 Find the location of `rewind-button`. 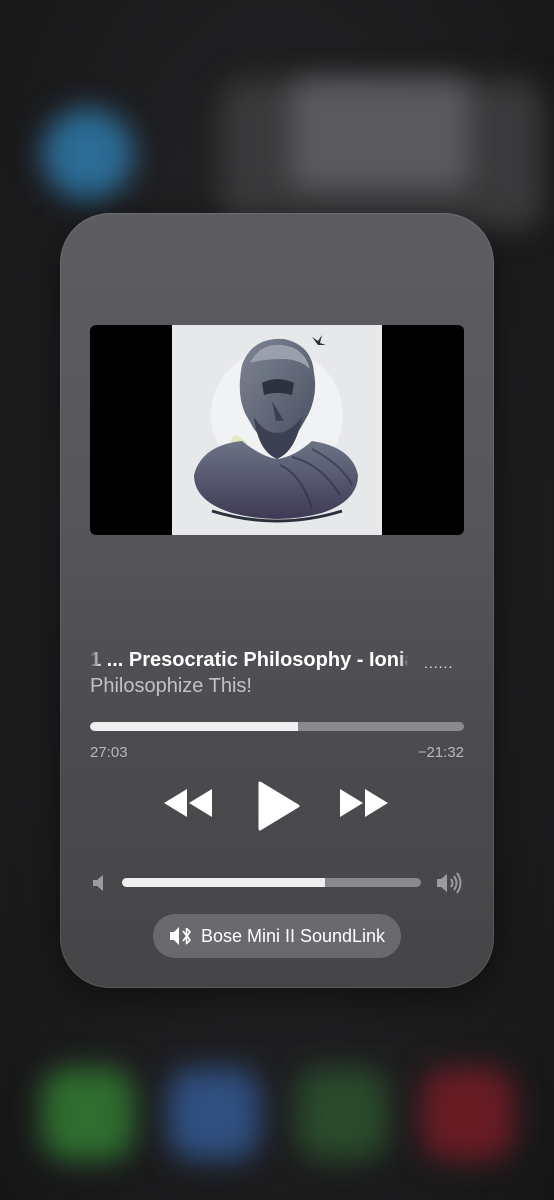

rewind-button is located at coordinates (188, 805).